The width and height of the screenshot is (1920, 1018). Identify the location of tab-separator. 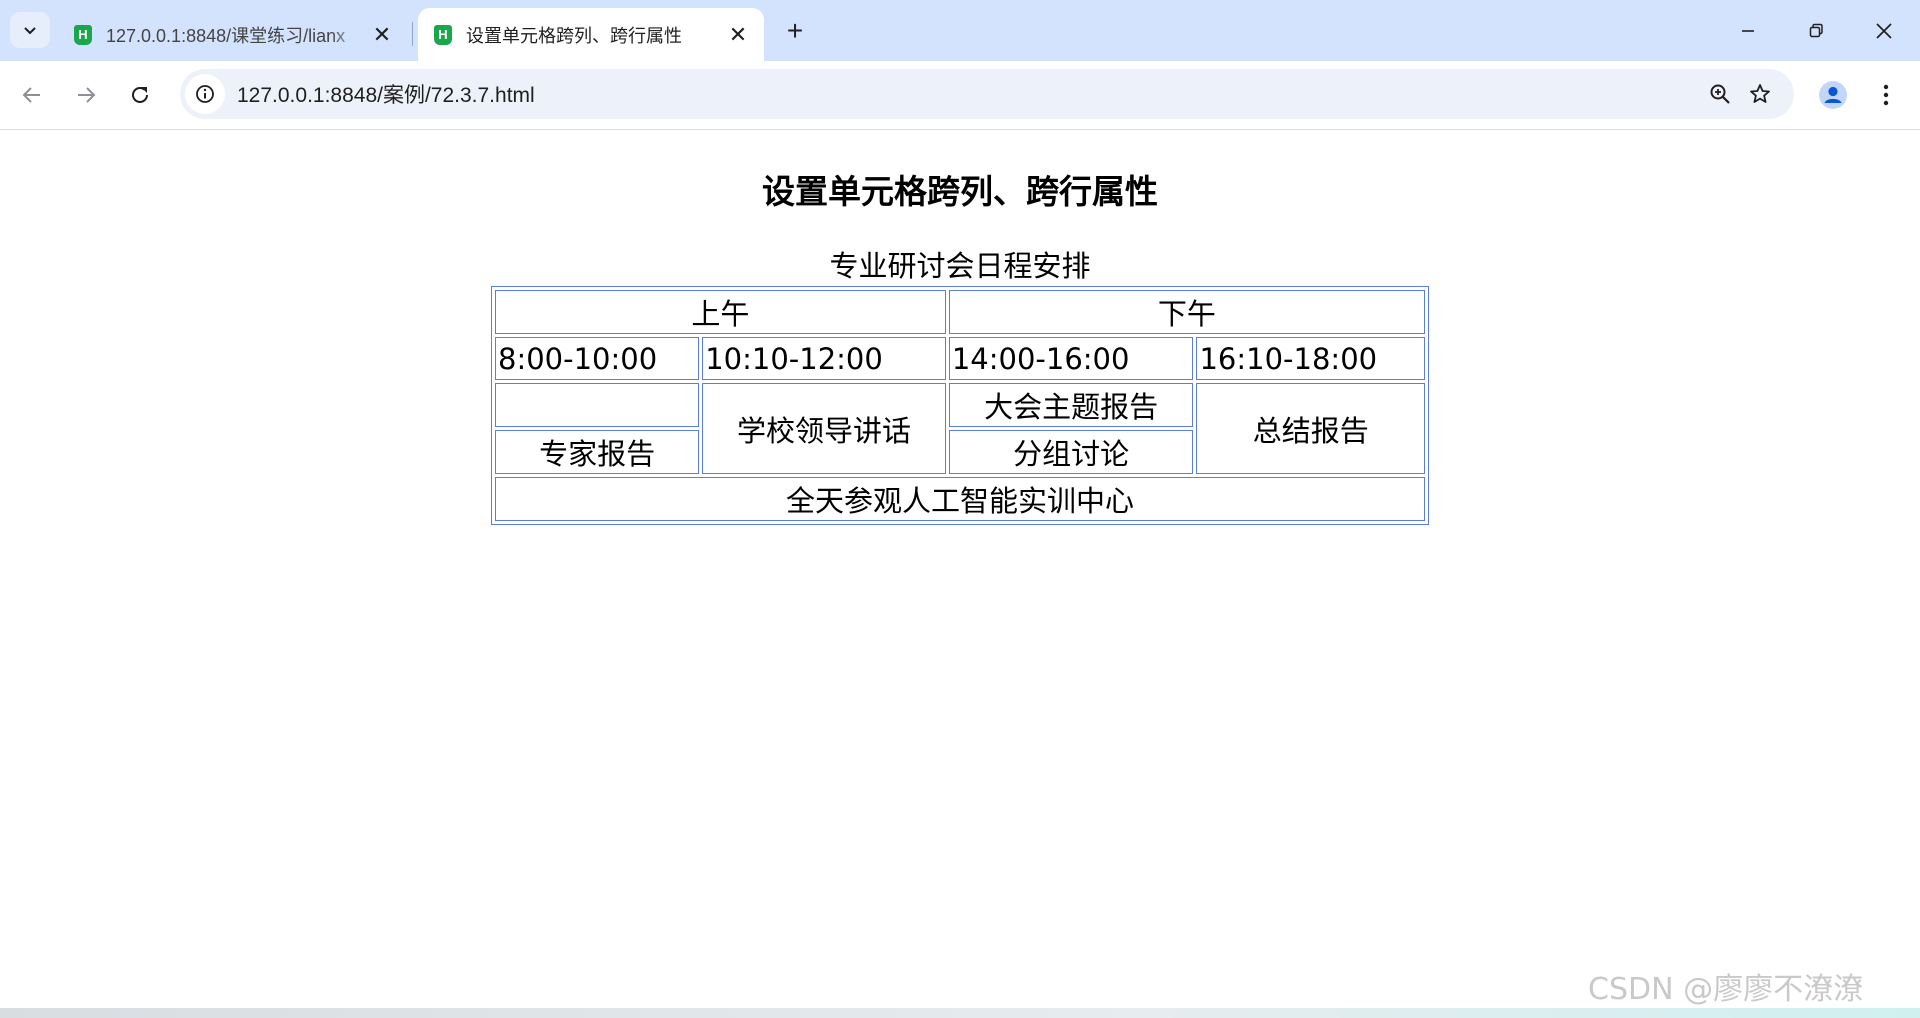
(412, 34).